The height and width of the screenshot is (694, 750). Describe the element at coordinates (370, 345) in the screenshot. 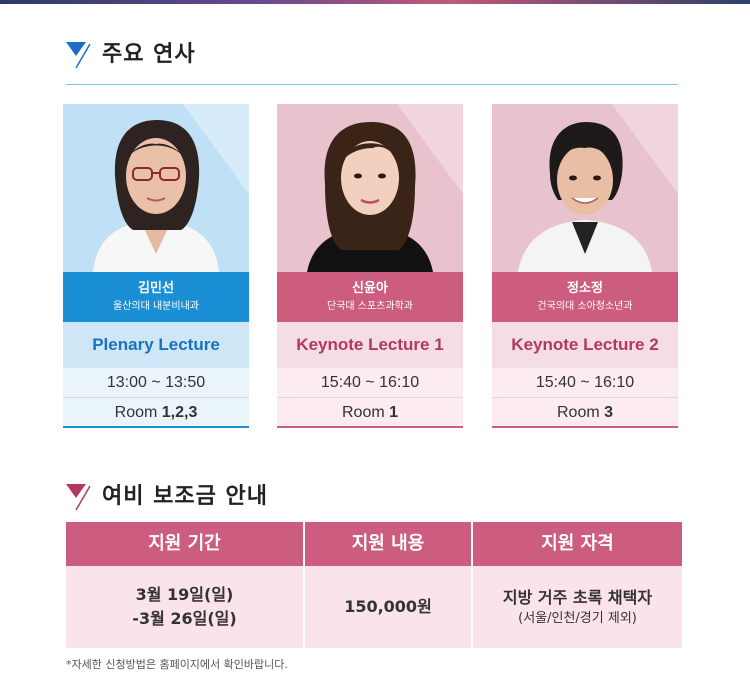

I see `lecture-type: Keynote Lecture 1` at that location.